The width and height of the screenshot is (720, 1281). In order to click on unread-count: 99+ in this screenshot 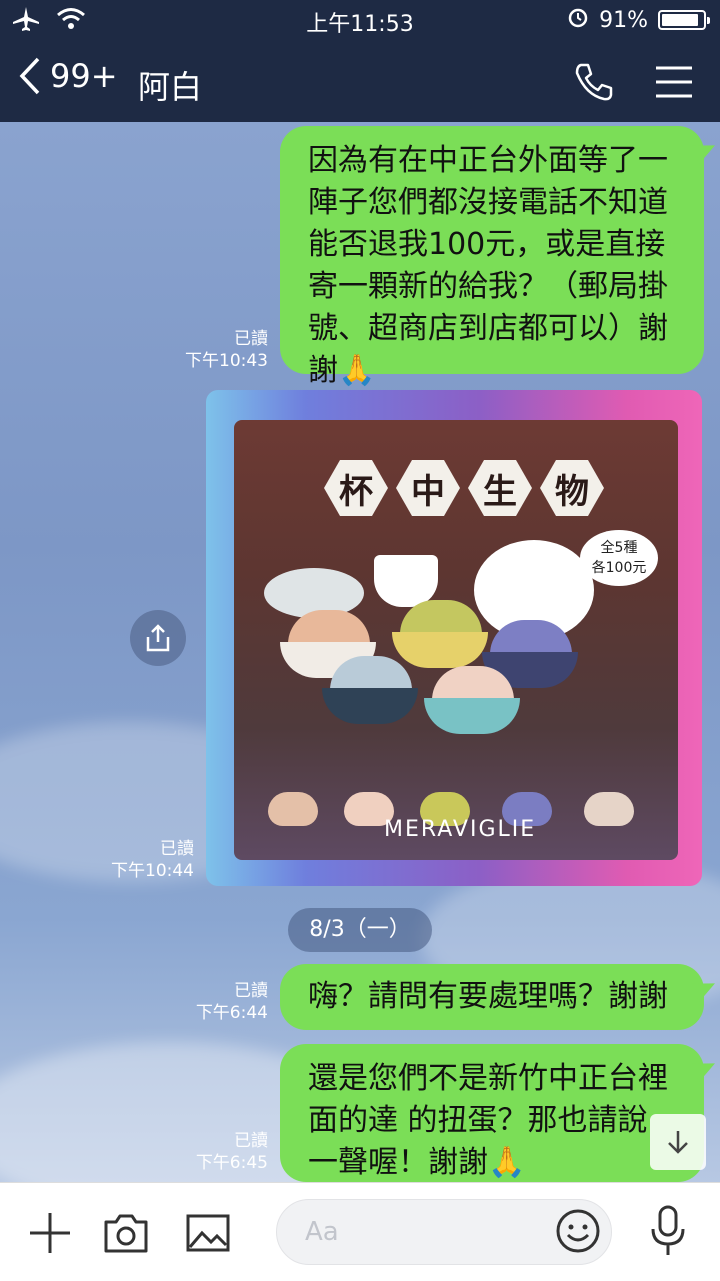, I will do `click(84, 76)`.